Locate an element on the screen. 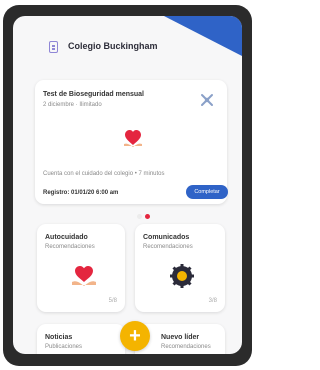 This screenshot has height=370, width=320. noticias-card: Noticias Publicaciones is located at coordinates (81, 339).